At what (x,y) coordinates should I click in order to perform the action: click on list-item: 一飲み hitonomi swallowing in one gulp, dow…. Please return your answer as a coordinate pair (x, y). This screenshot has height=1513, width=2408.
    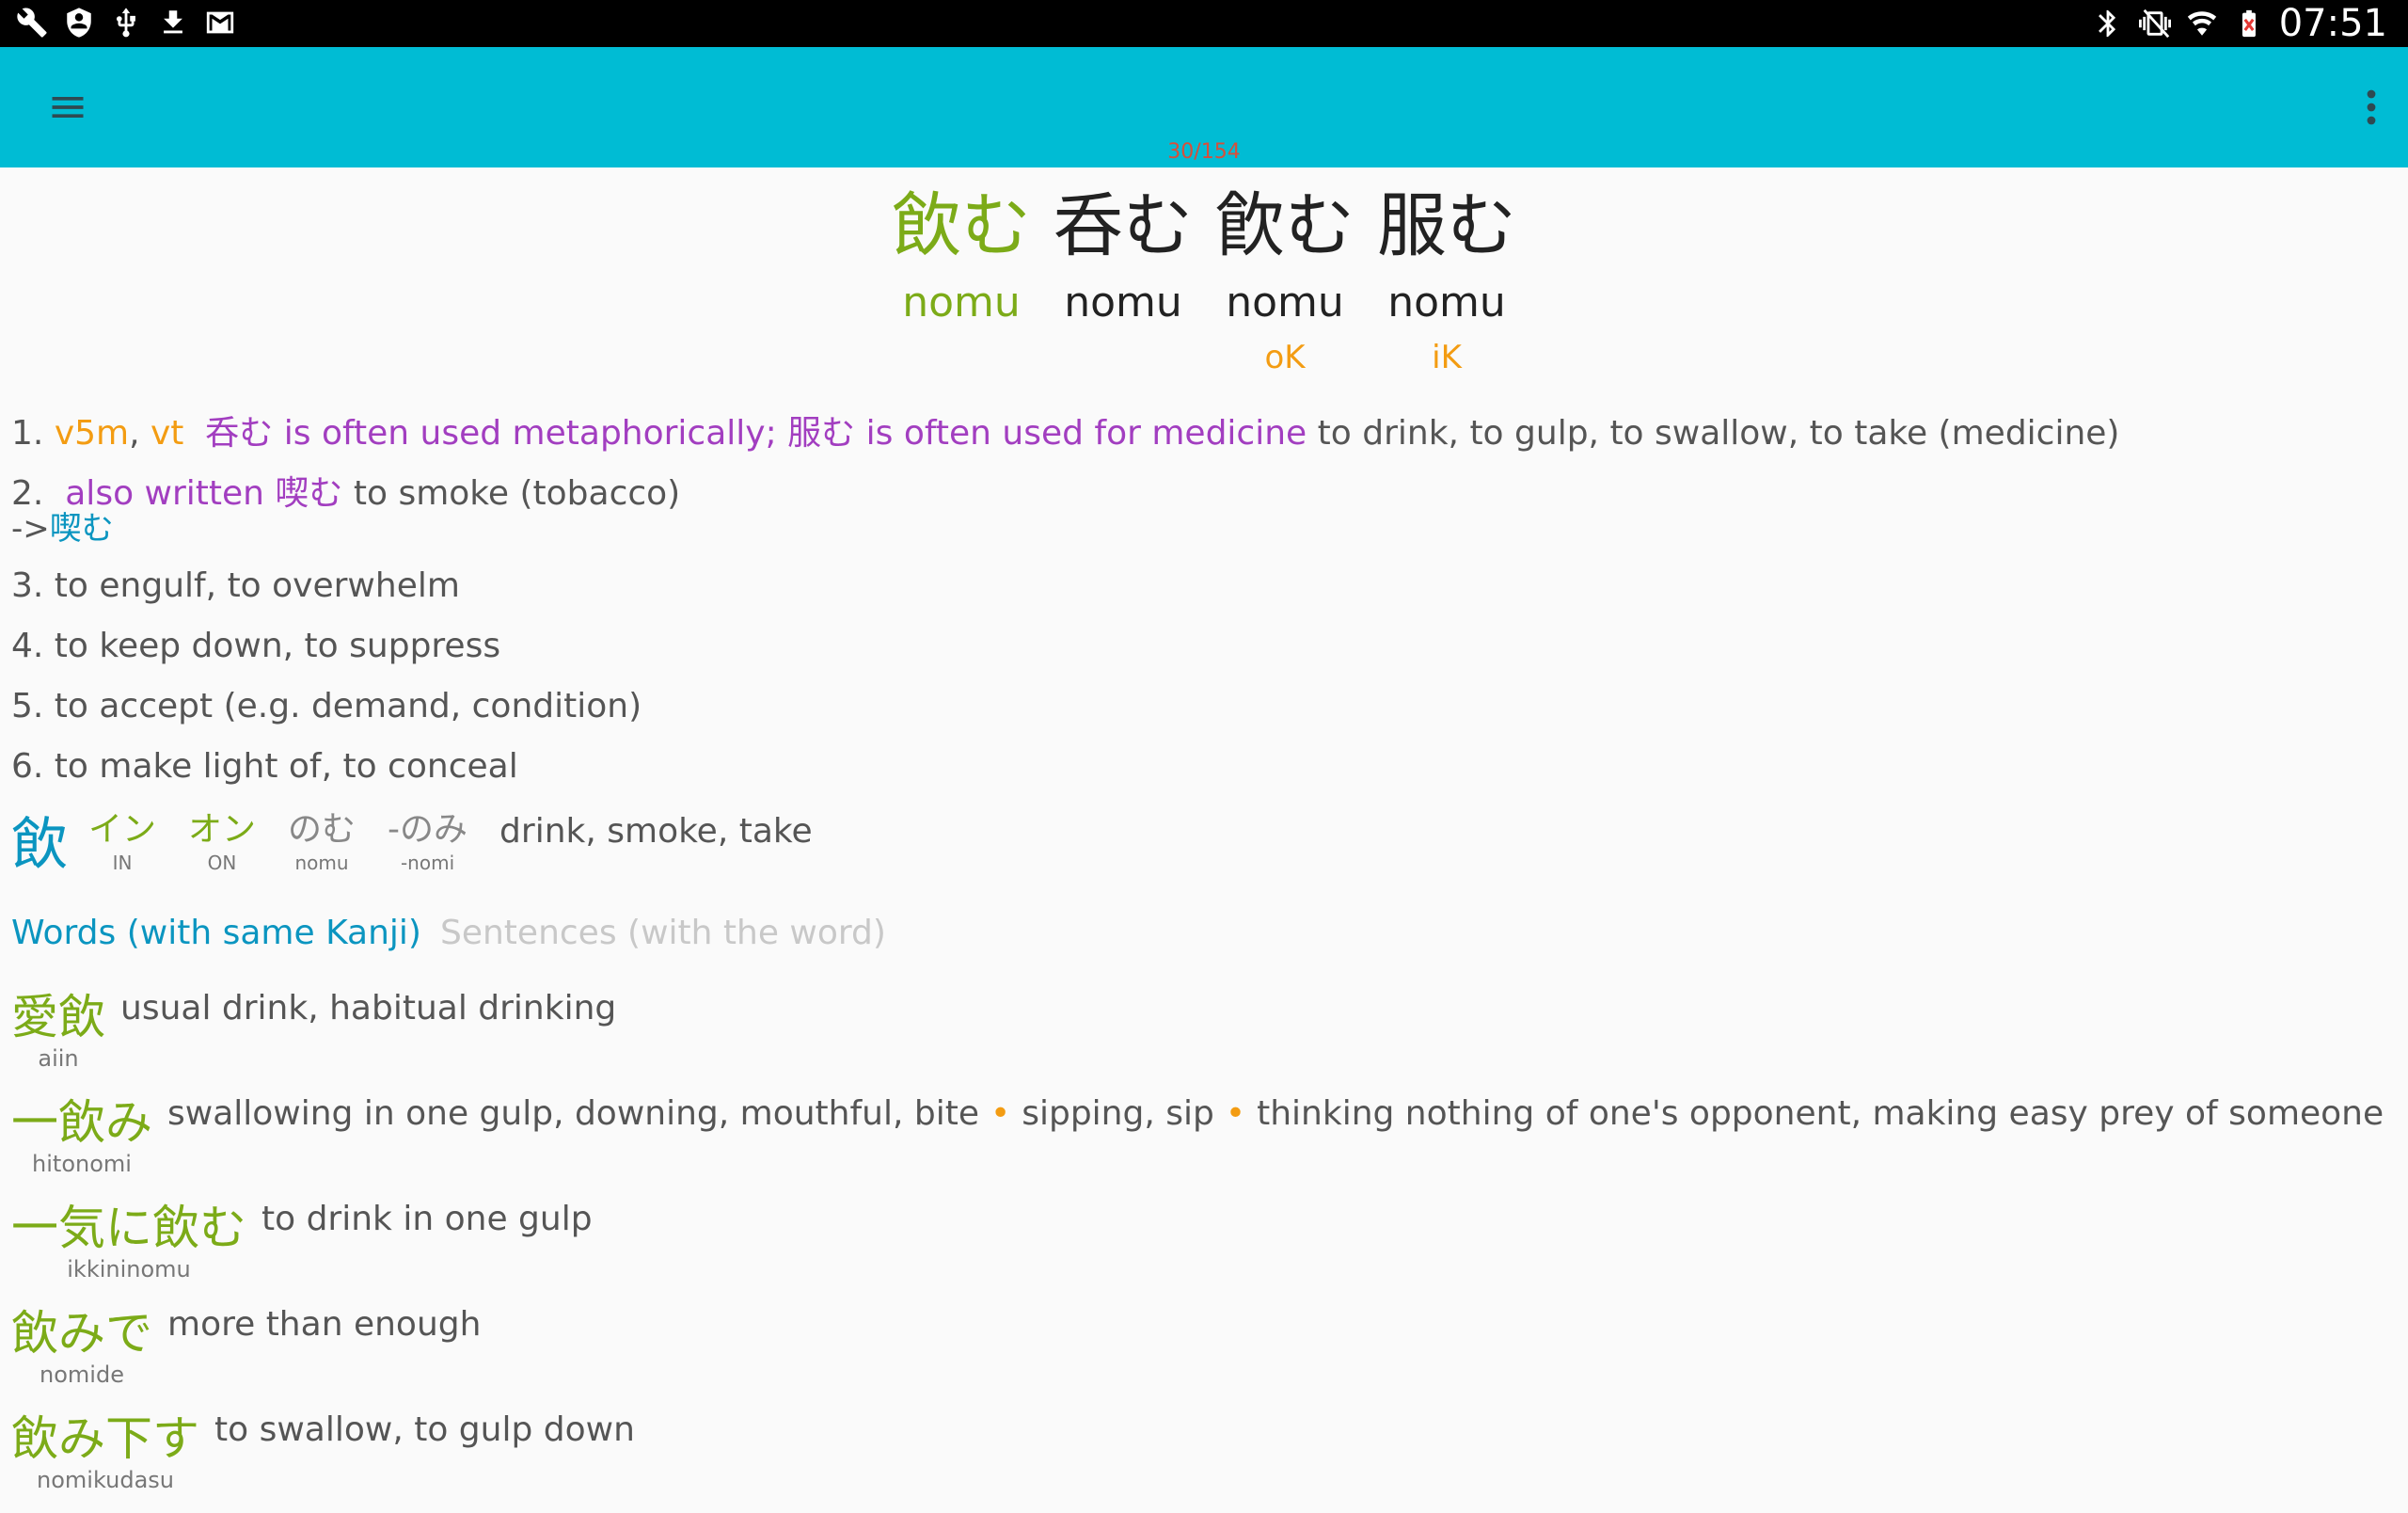
    Looking at the image, I should click on (1206, 1144).